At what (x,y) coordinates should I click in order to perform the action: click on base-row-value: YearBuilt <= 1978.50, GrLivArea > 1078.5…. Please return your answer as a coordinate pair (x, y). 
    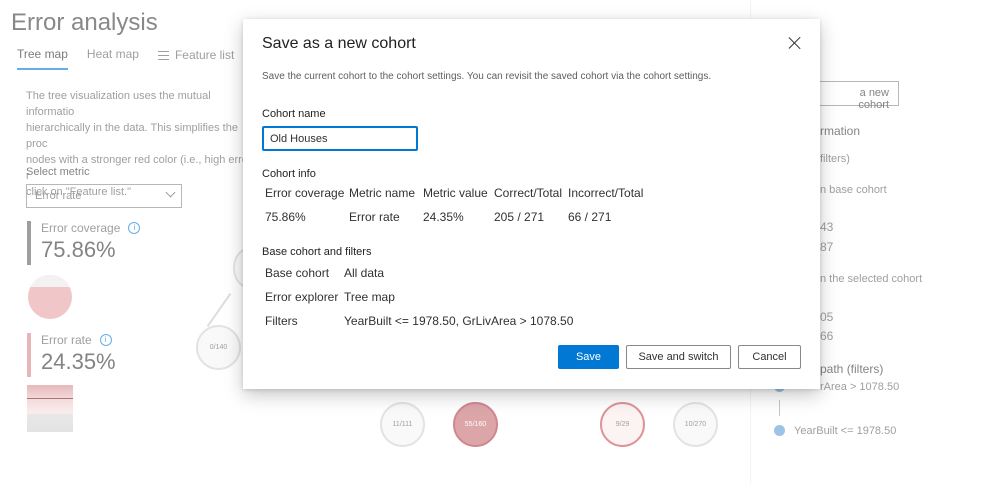
    Looking at the image, I should click on (459, 321).